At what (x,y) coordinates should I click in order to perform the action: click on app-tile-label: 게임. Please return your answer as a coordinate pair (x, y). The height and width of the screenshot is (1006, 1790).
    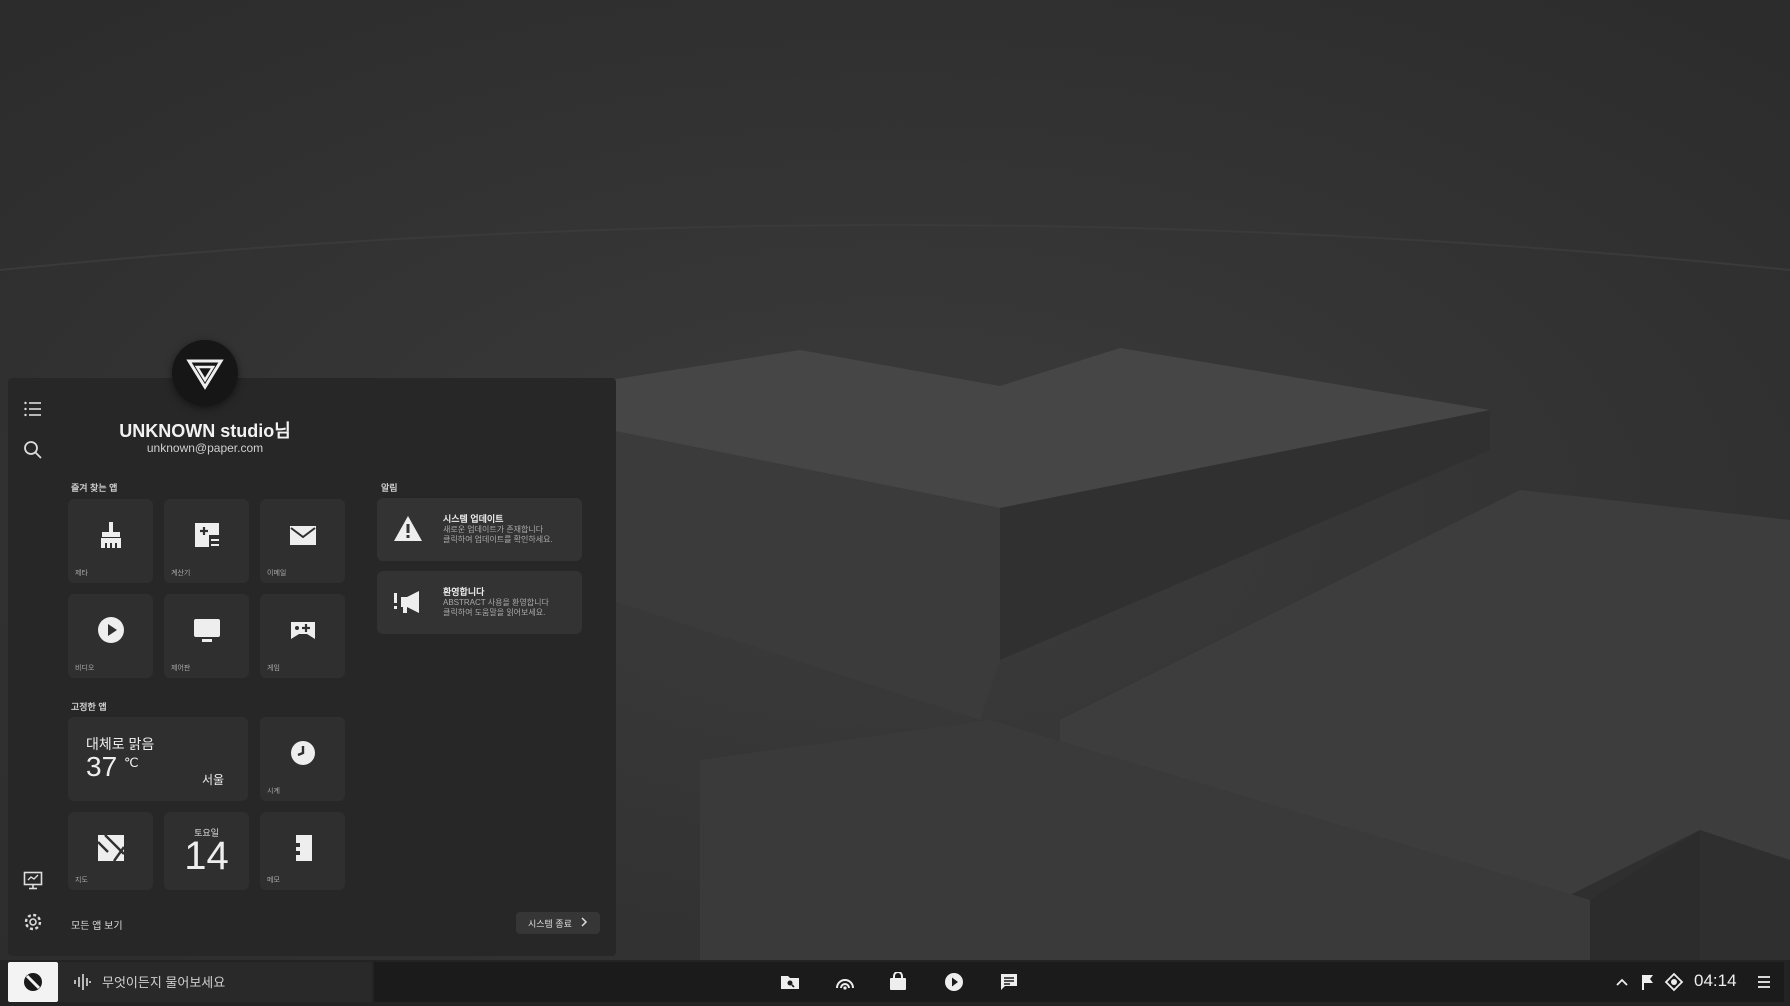
    Looking at the image, I should click on (273, 668).